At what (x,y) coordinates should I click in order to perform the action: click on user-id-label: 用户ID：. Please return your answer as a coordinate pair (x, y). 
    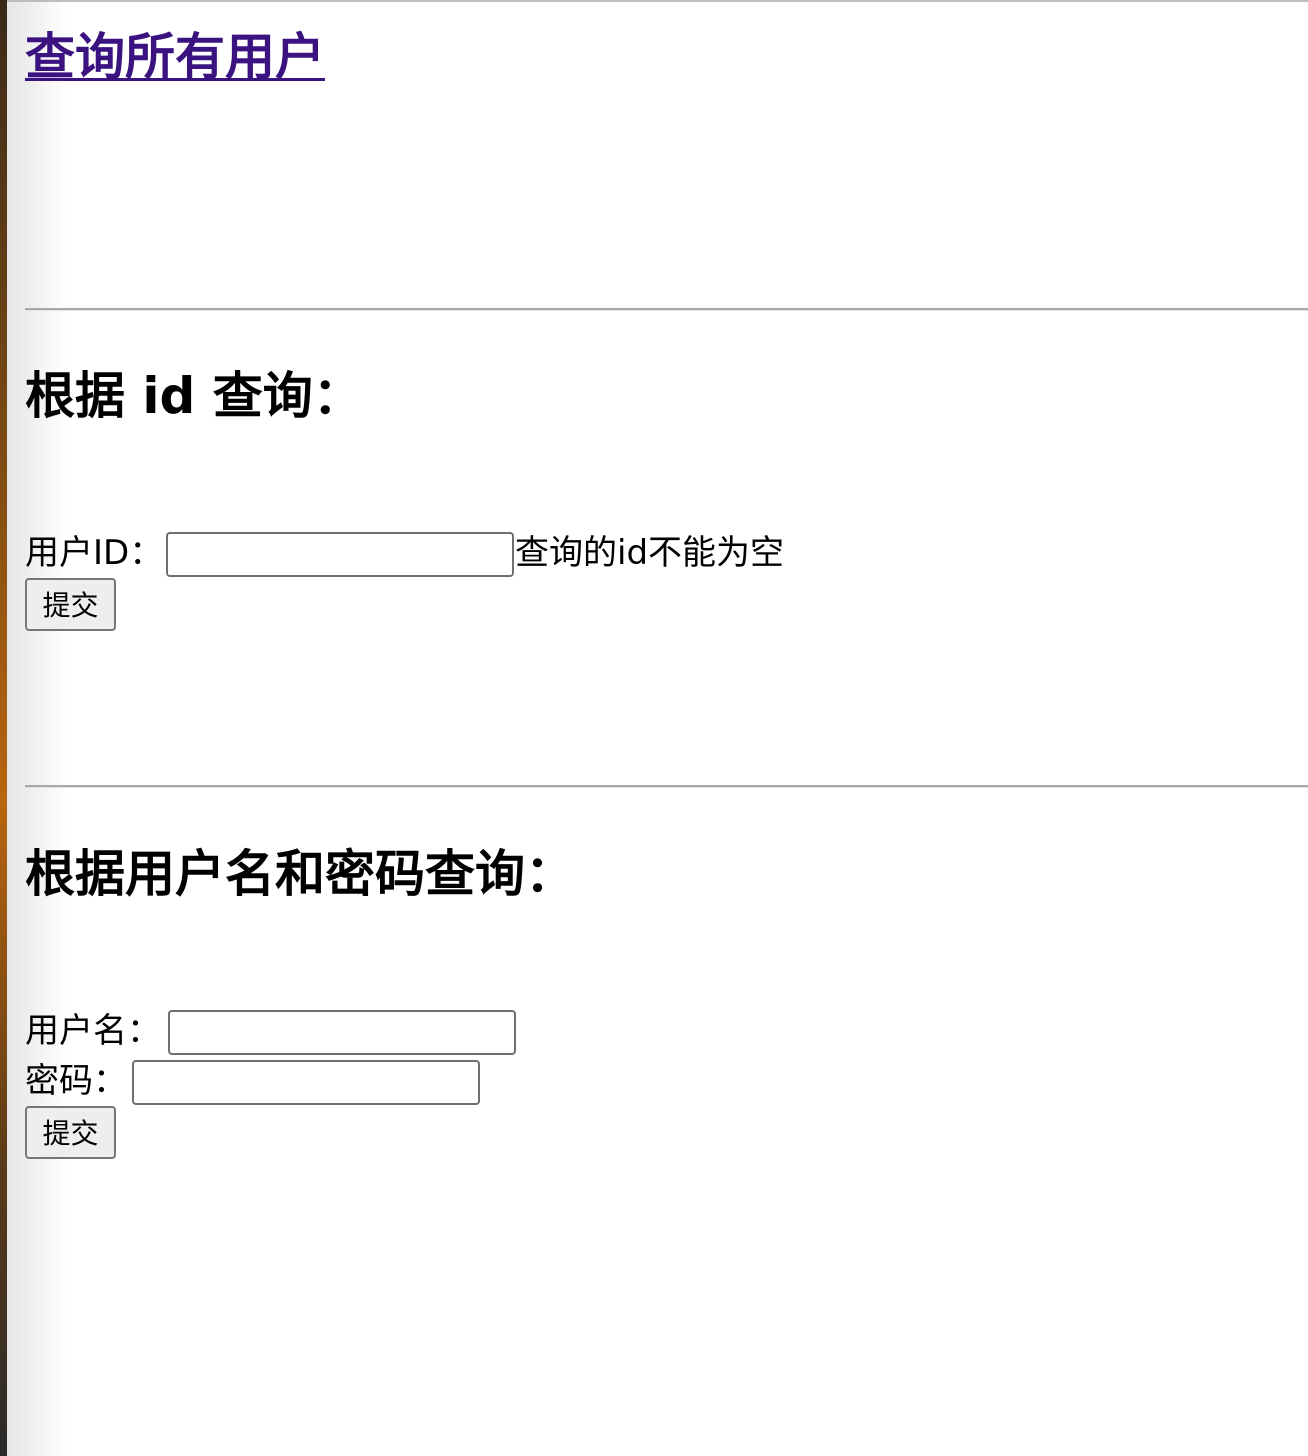
    Looking at the image, I should click on (94, 553).